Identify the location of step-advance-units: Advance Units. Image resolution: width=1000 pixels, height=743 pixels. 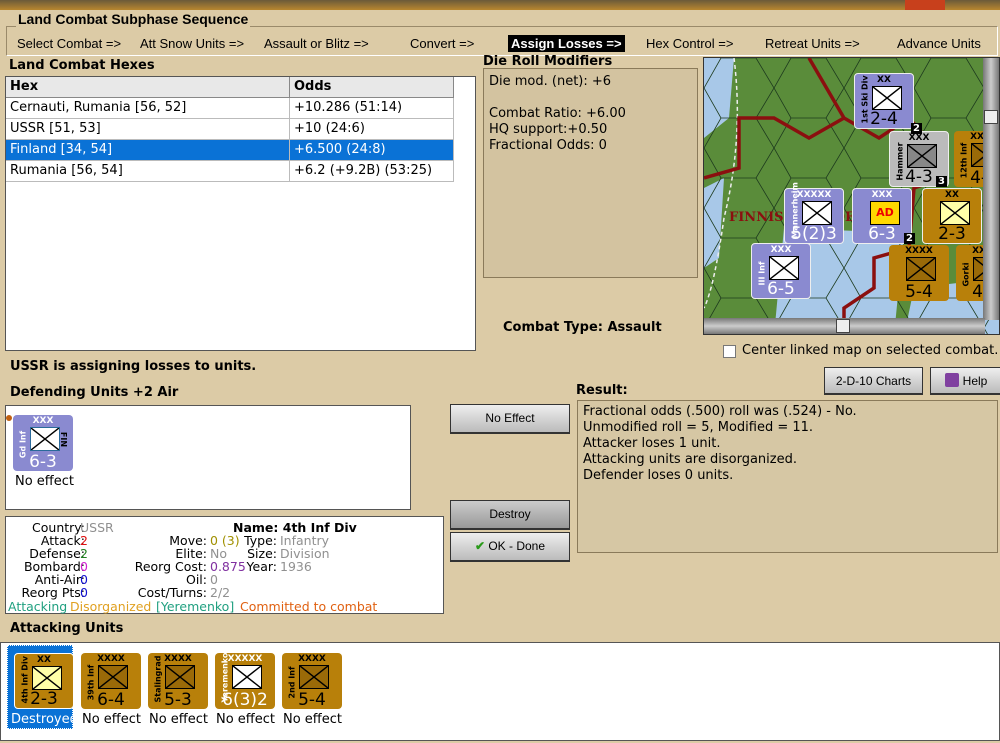
(939, 43).